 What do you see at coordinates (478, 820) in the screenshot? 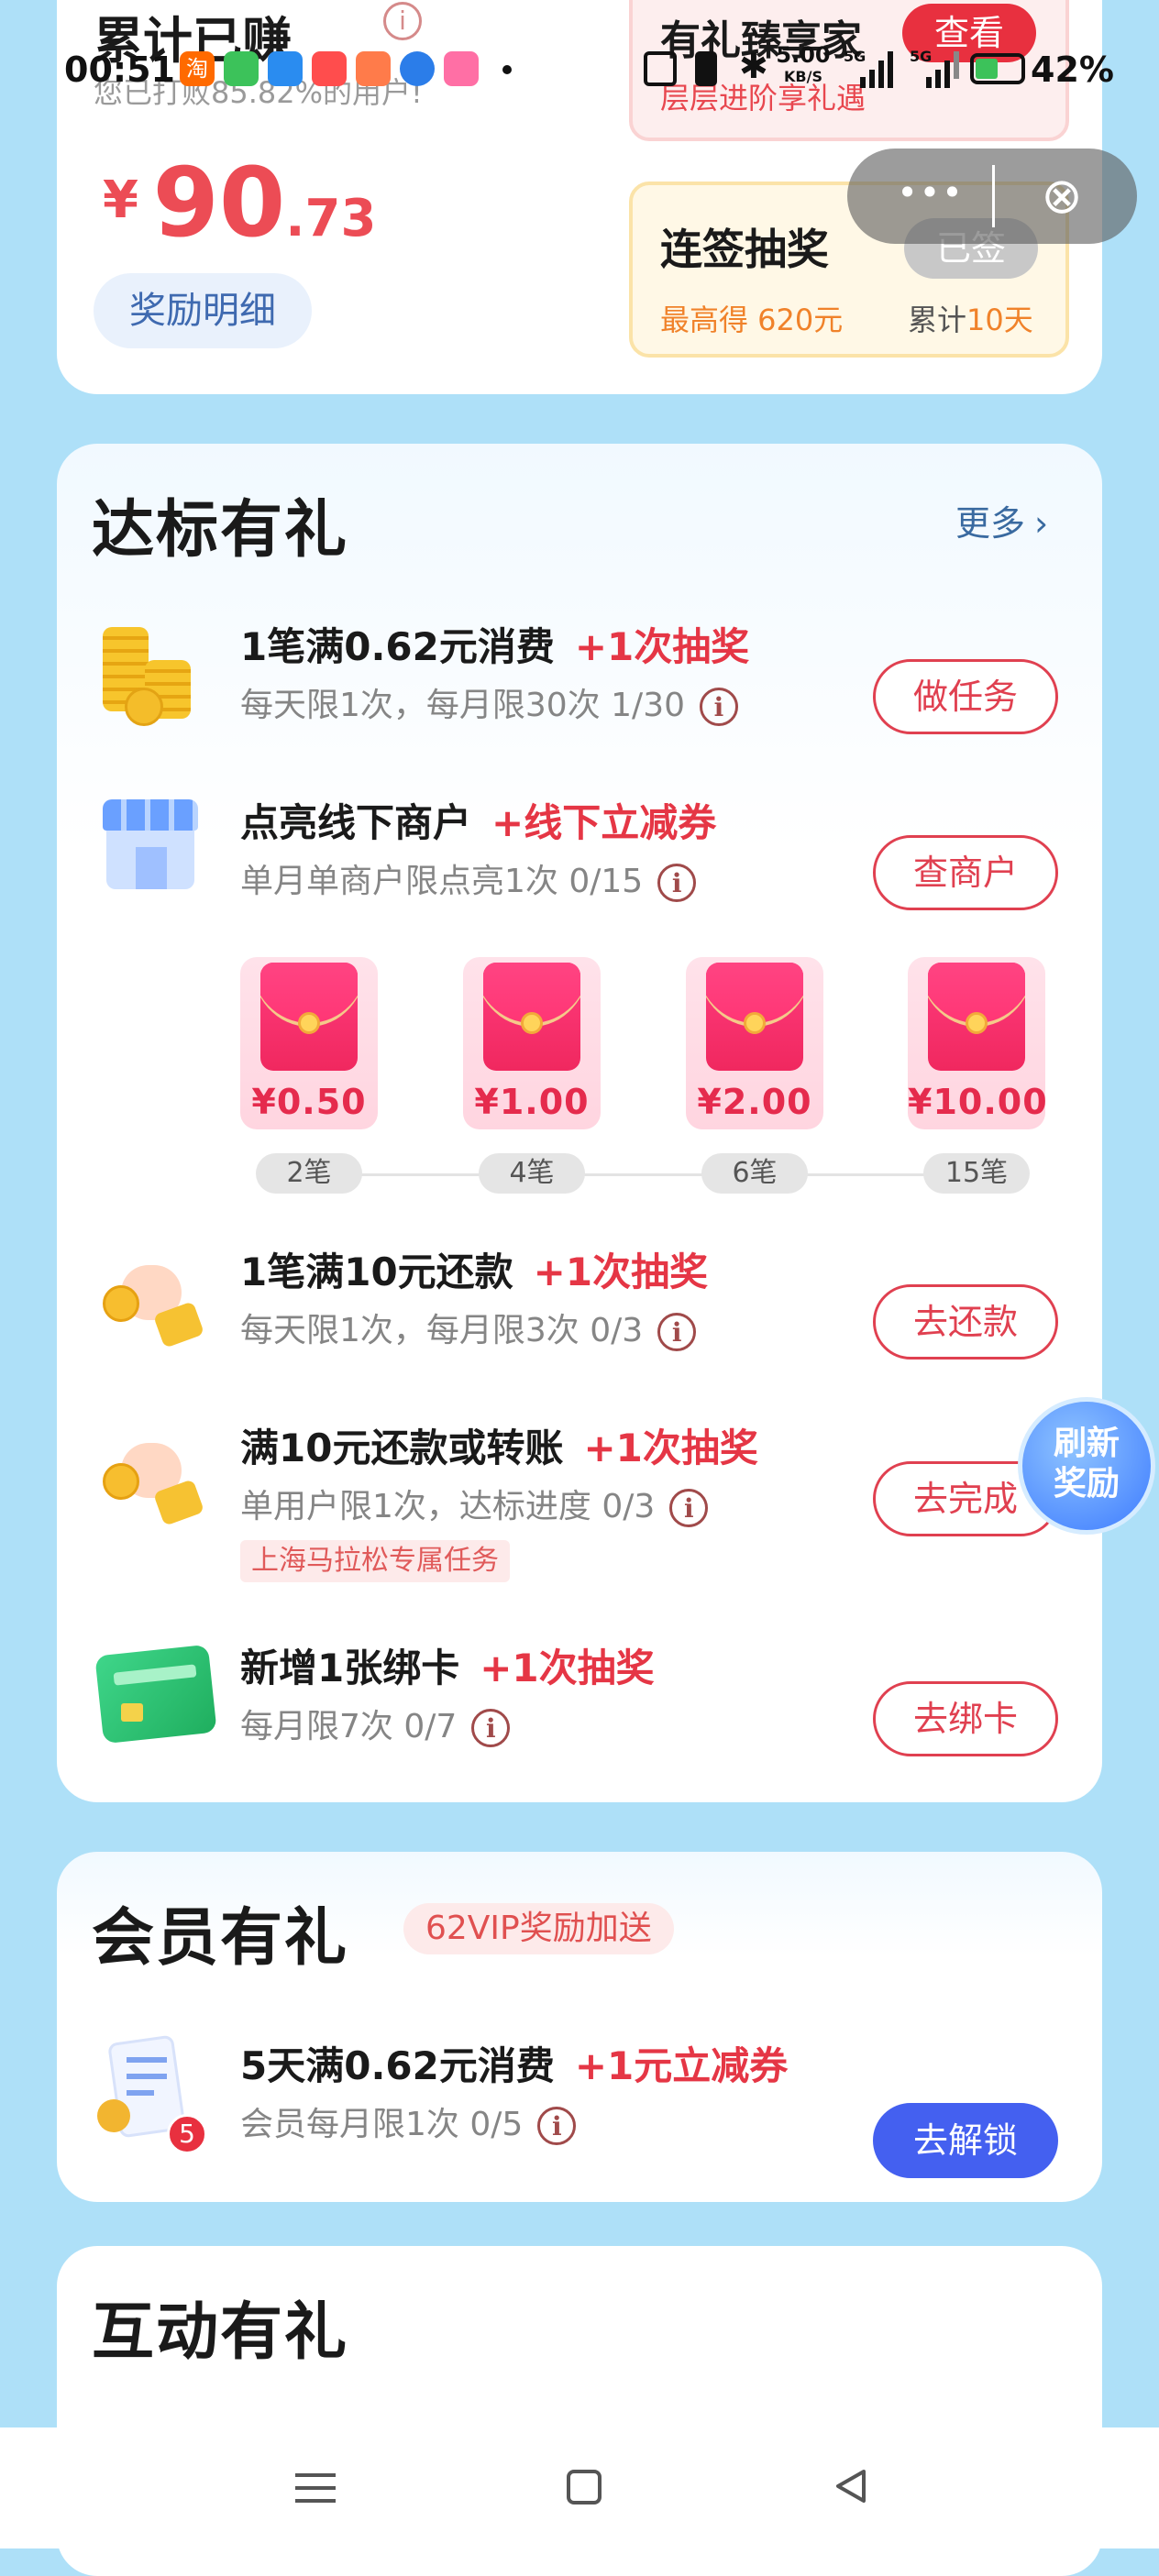
I see `task-title: 点亮线下商户 +线下立减券` at bounding box center [478, 820].